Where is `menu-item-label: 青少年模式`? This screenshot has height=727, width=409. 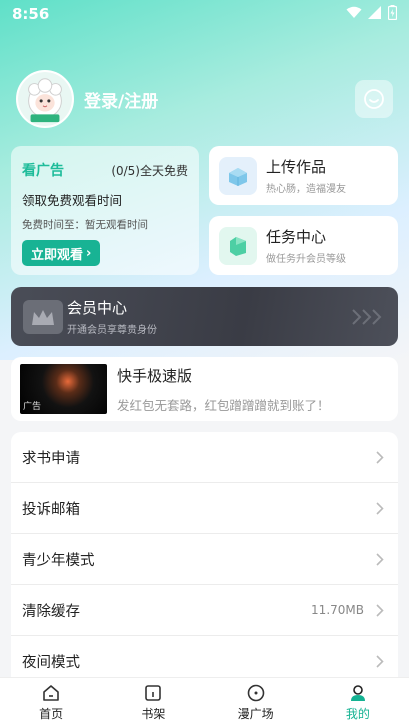 menu-item-label: 青少年模式 is located at coordinates (58, 560).